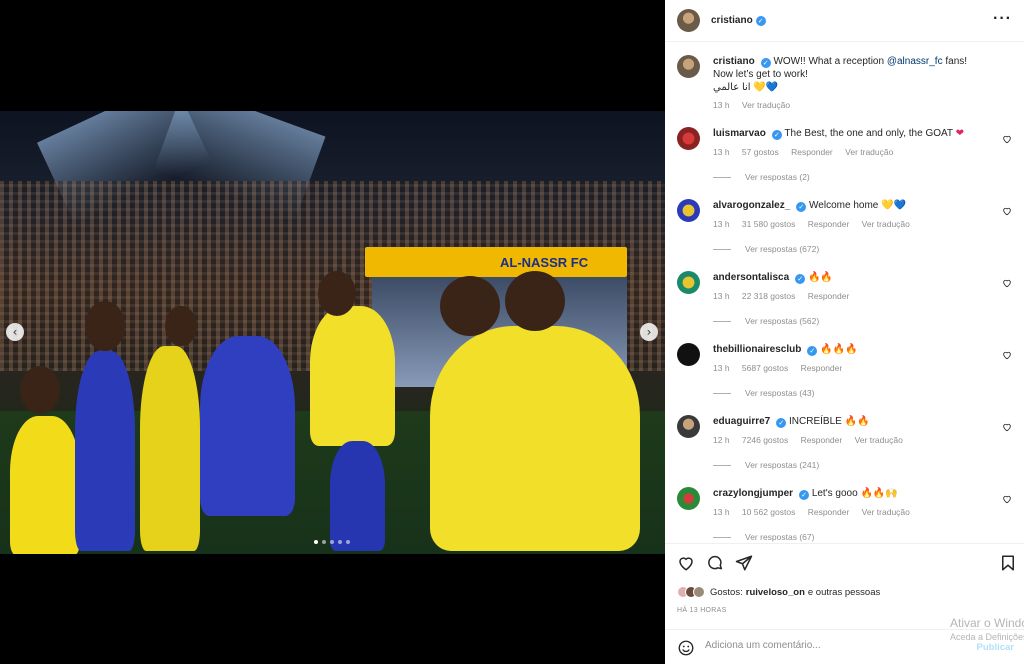 This screenshot has height=664, width=1024. Describe the element at coordinates (761, 177) in the screenshot. I see `view-replies: Ver respostas (2)` at that location.